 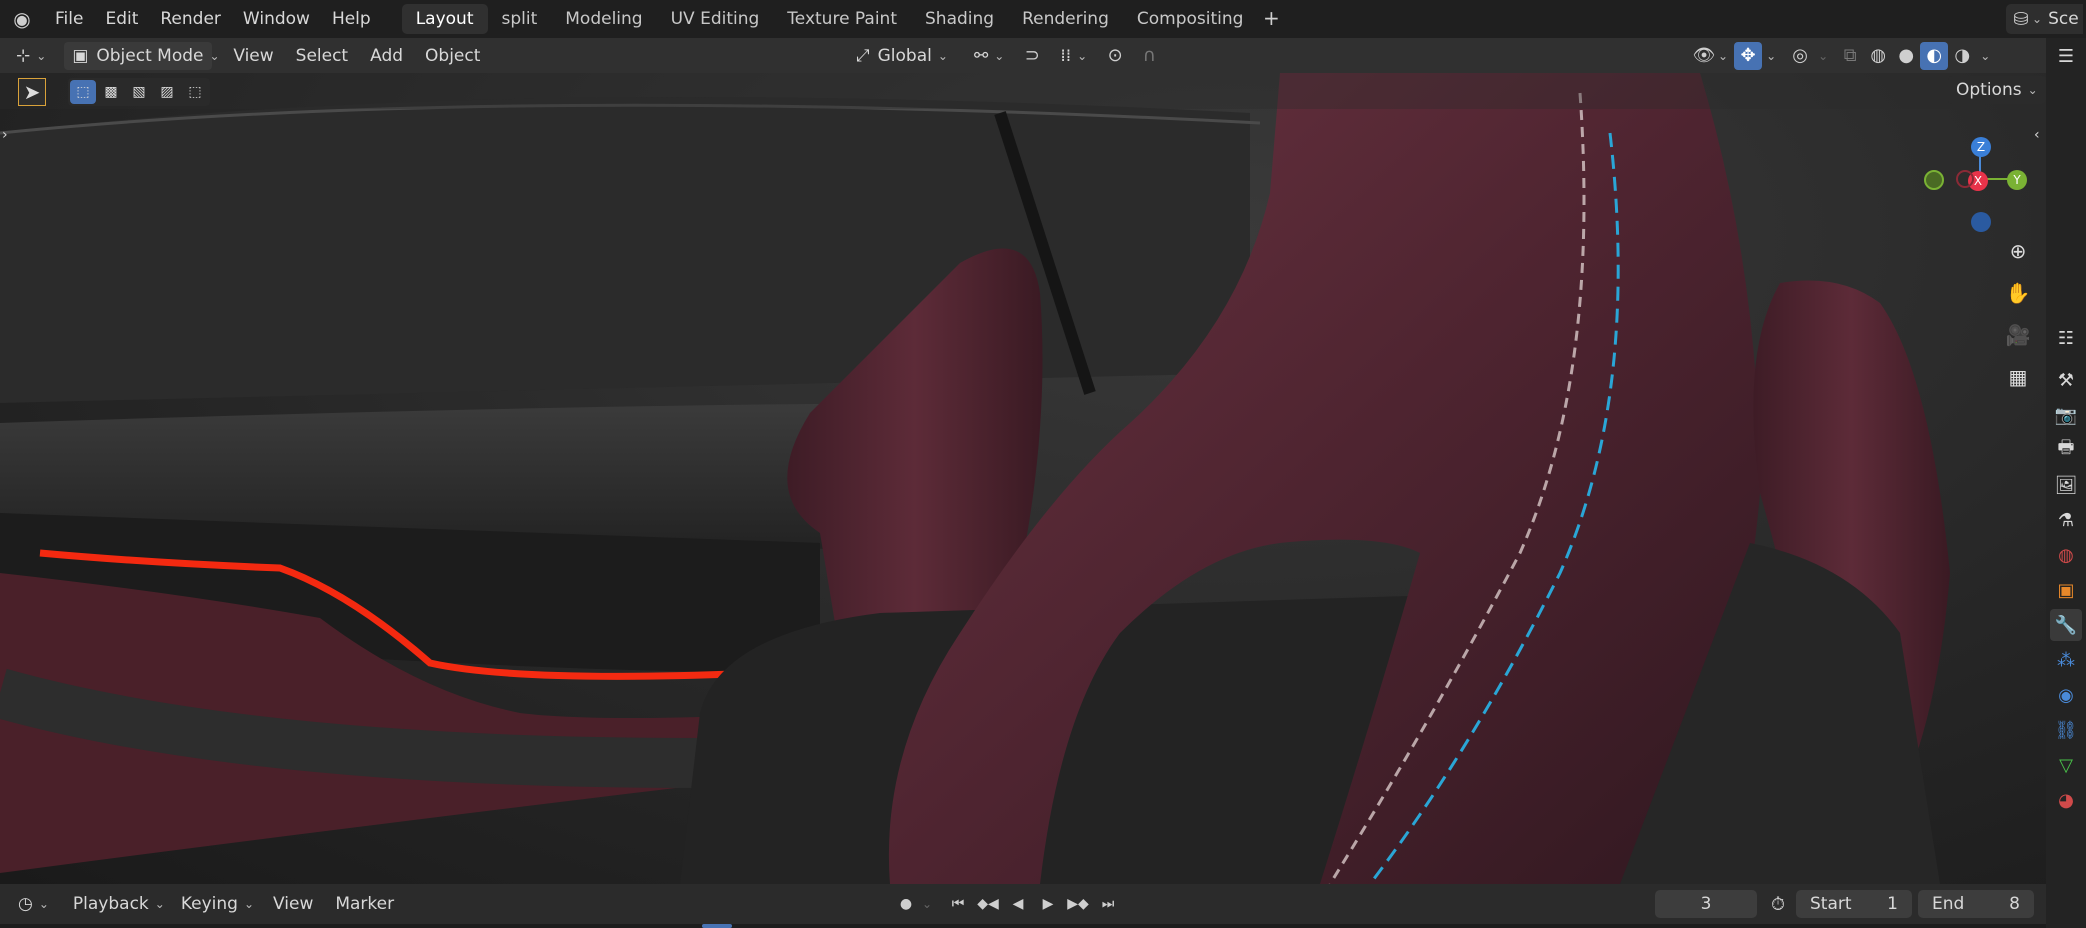 I want to click on jump-end-icon: ⏭, so click(x=1108, y=904).